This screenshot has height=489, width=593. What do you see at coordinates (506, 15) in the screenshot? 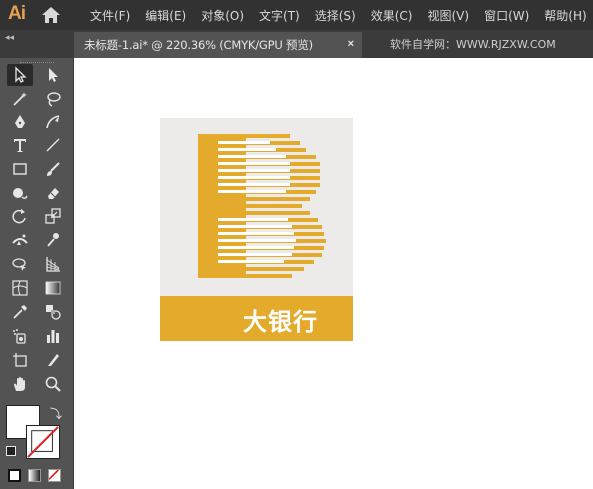
I see `menu-window: 窗口(W)` at bounding box center [506, 15].